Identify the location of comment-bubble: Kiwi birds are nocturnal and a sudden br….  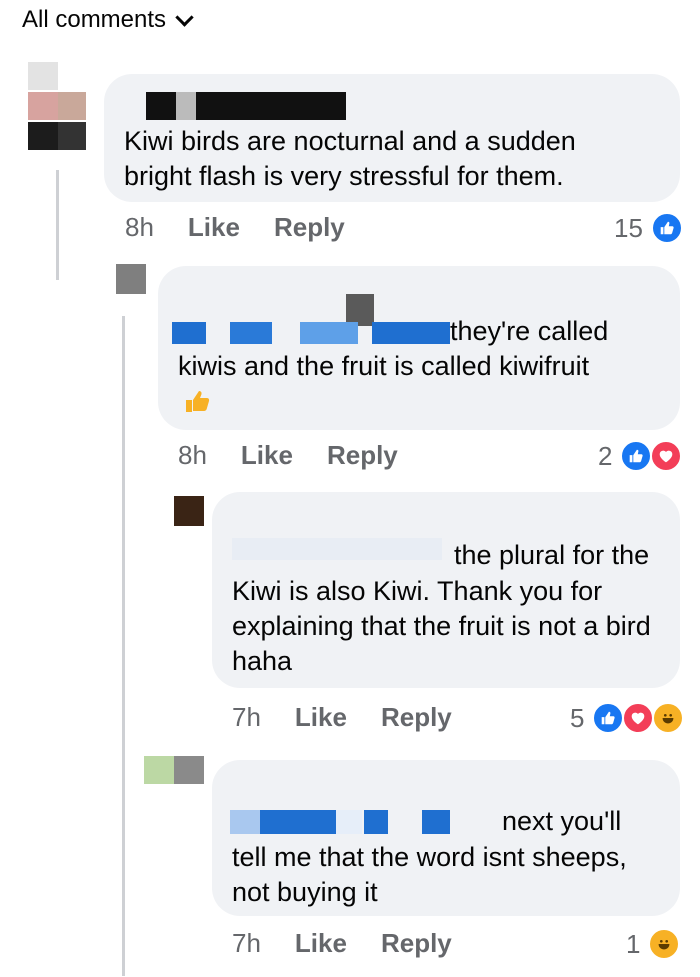
(392, 138).